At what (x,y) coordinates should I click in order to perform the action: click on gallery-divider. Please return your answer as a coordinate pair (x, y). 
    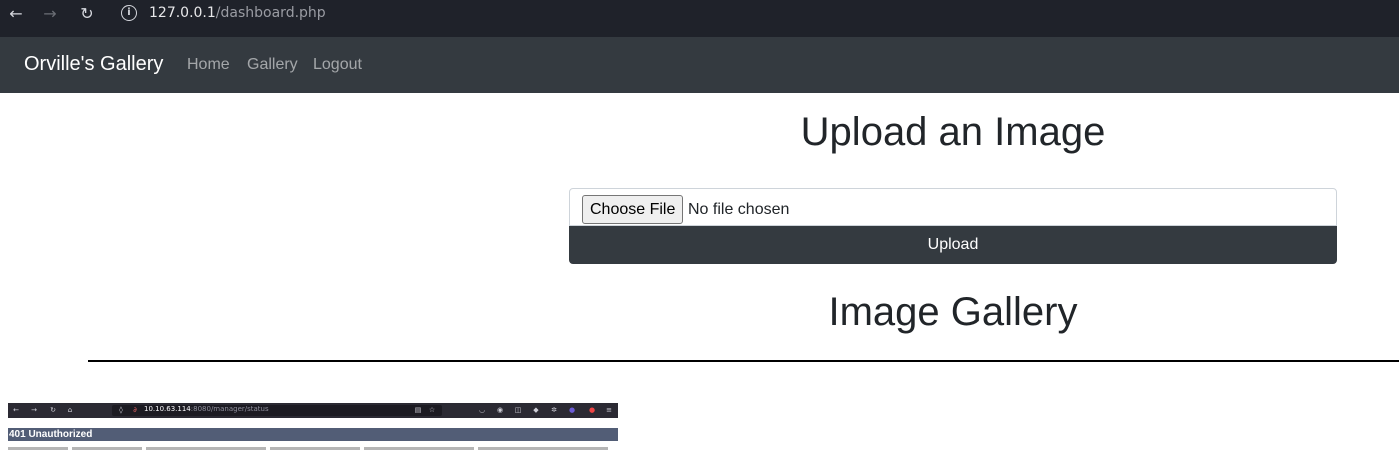
    Looking at the image, I should click on (743, 361).